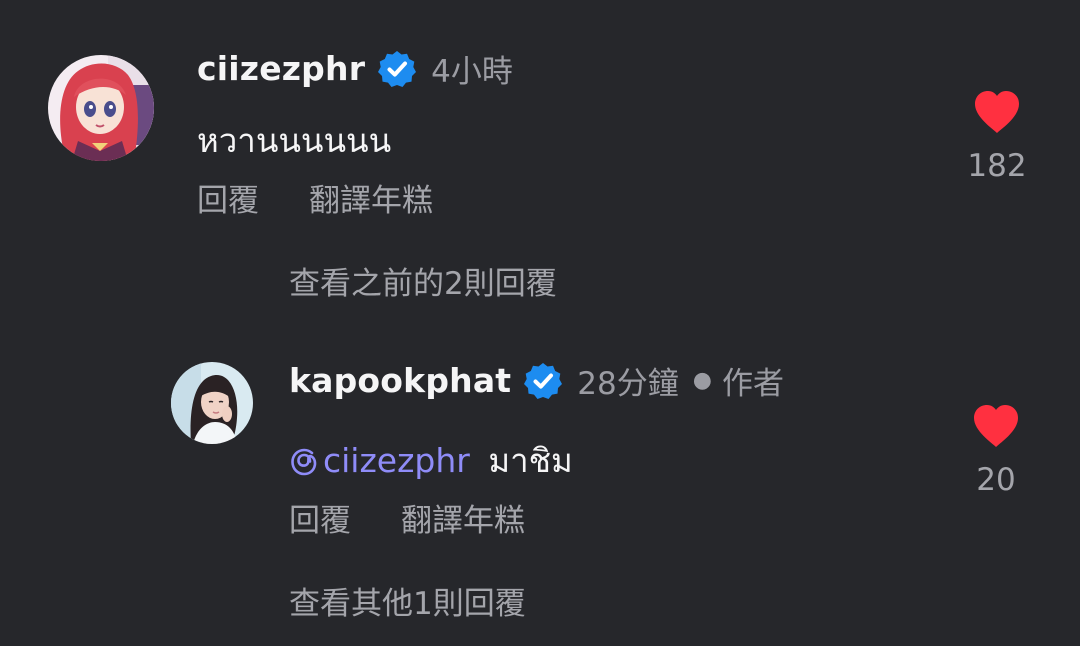  What do you see at coordinates (628, 384) in the screenshot?
I see `timestamp: 28分鐘` at bounding box center [628, 384].